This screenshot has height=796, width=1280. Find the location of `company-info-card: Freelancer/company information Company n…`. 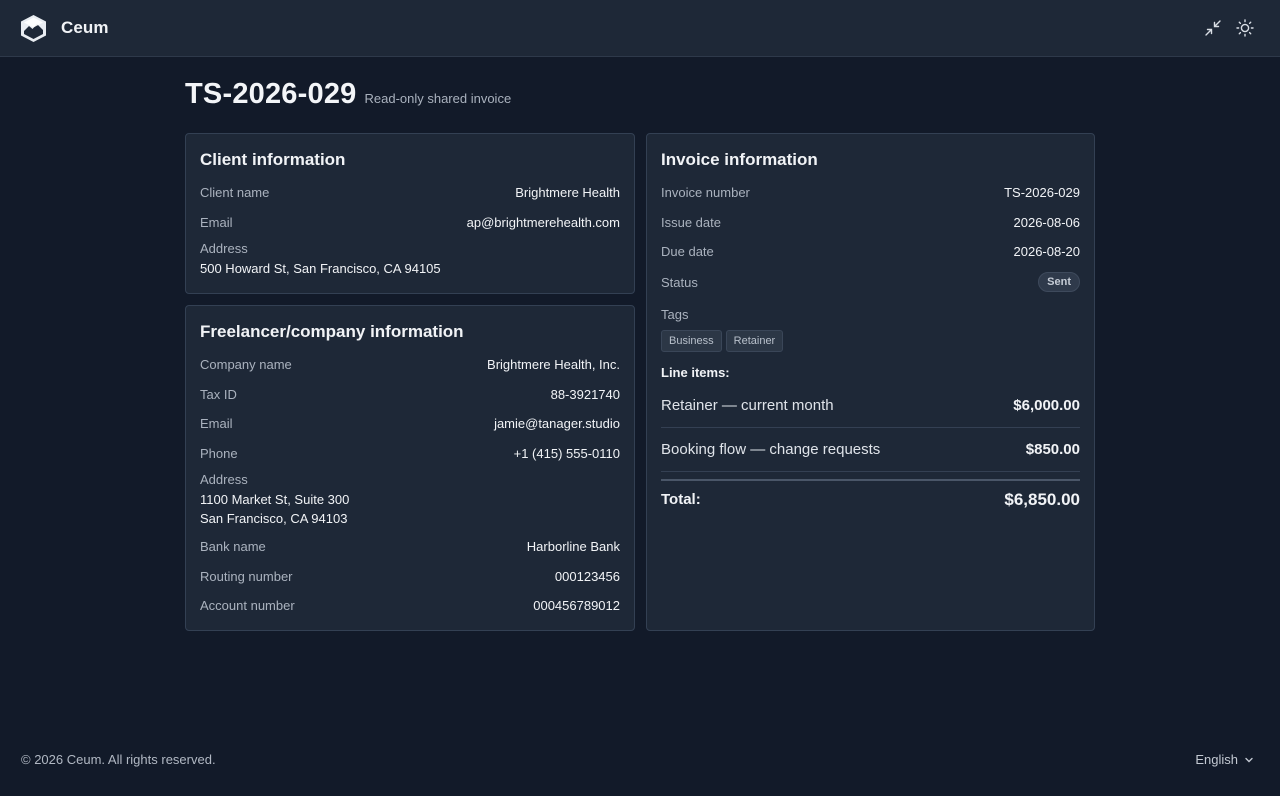

company-info-card: Freelancer/company information Company n… is located at coordinates (410, 468).